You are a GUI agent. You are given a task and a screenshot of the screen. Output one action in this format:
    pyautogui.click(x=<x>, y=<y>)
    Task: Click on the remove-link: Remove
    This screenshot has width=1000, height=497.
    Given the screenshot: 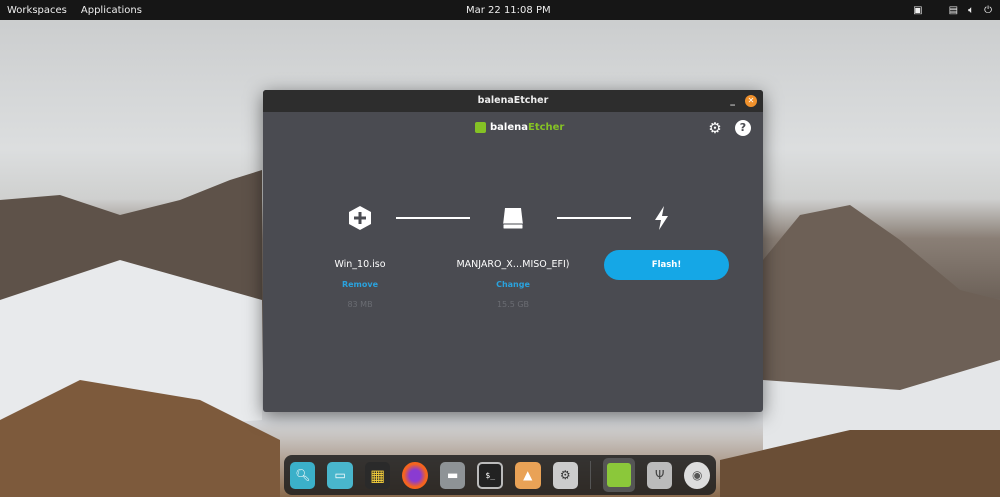 What is the action you would take?
    pyautogui.click(x=360, y=284)
    